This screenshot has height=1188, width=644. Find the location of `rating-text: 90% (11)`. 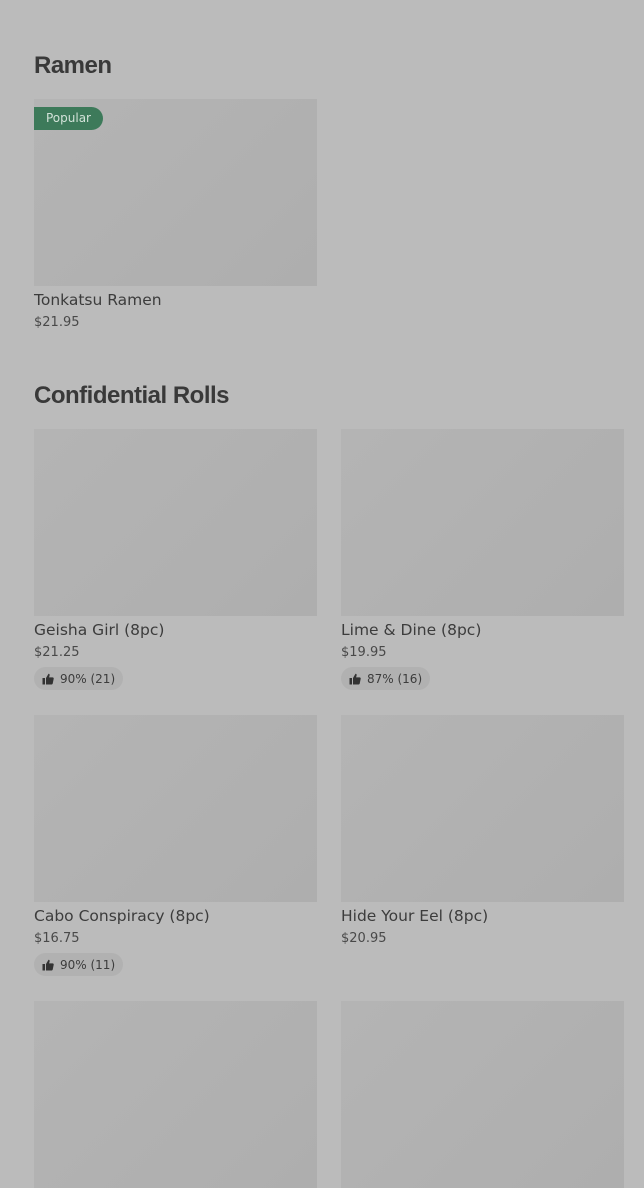

rating-text: 90% (11) is located at coordinates (88, 964).